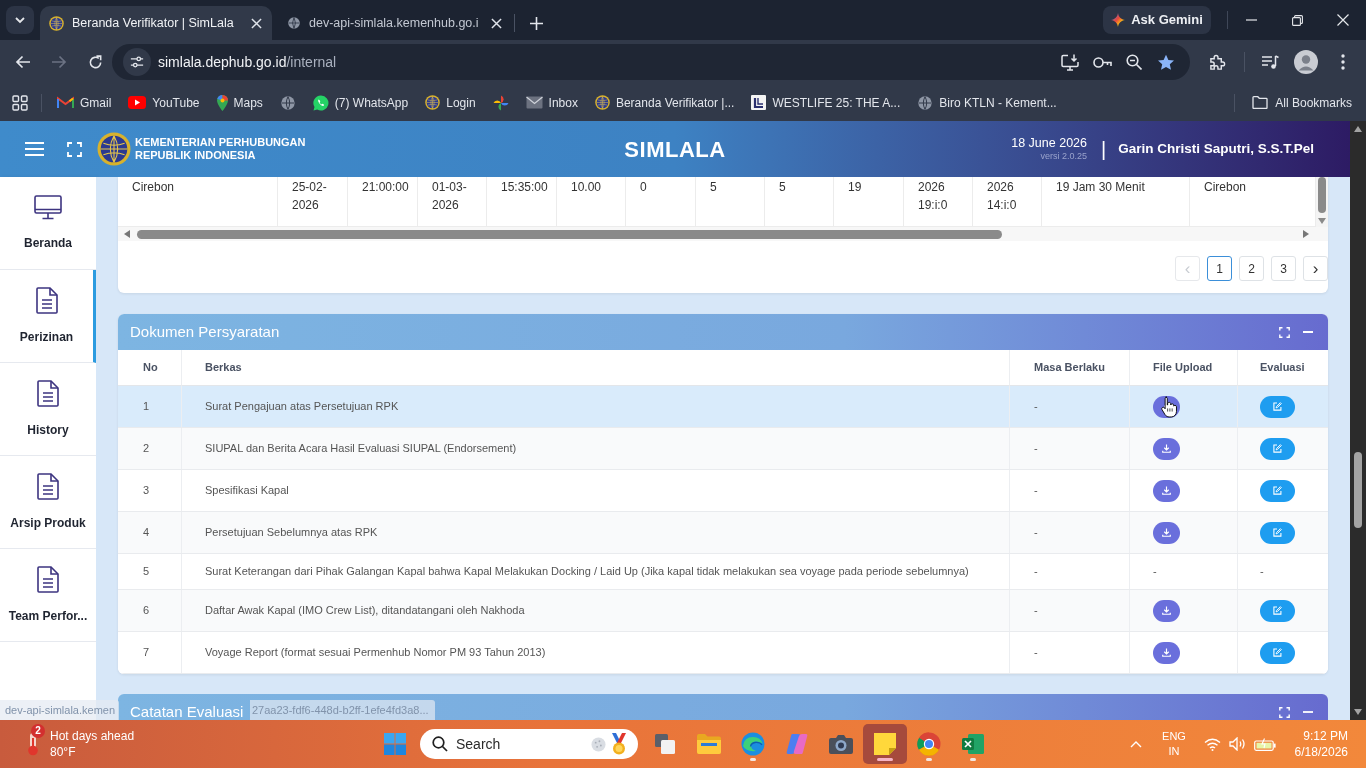  Describe the element at coordinates (146, 572) in the screenshot. I see `table-cell-text: 5` at that location.